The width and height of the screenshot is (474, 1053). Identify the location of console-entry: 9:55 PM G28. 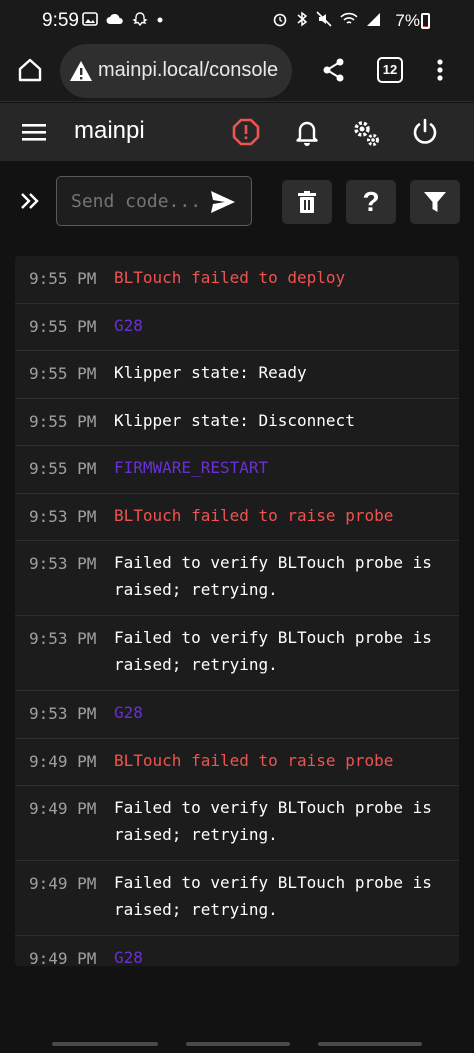
(237, 327).